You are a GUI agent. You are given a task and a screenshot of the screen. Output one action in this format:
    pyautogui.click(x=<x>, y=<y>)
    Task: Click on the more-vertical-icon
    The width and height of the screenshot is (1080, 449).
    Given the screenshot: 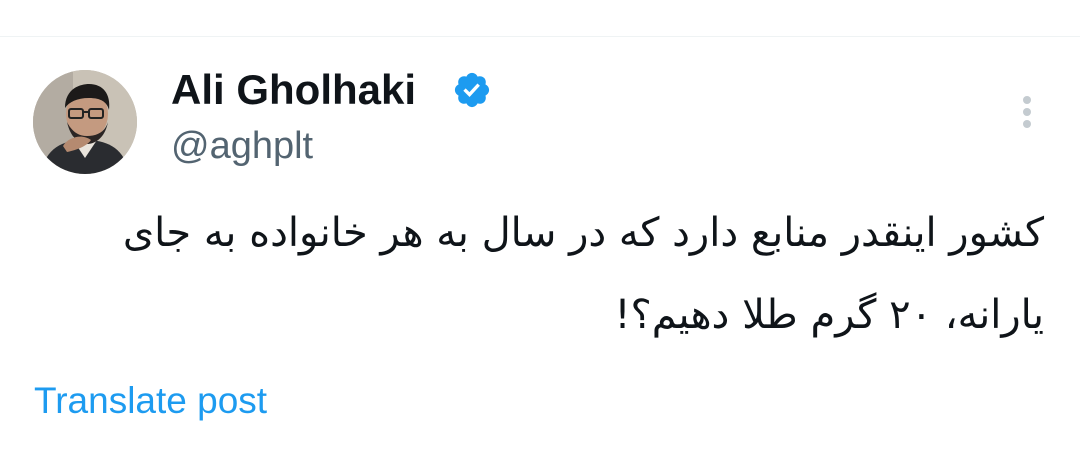 What is the action you would take?
    pyautogui.click(x=1027, y=112)
    